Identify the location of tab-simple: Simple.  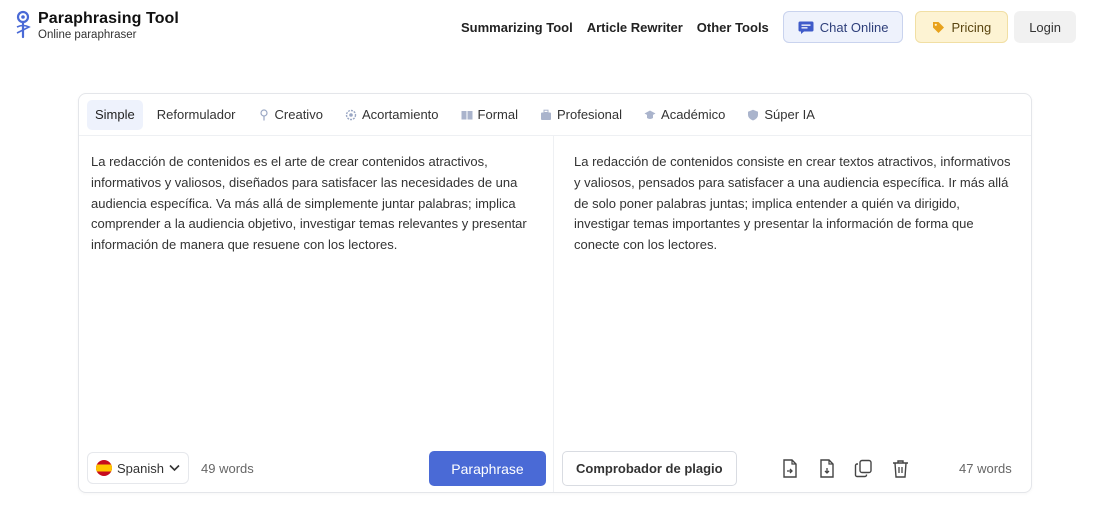
(115, 114).